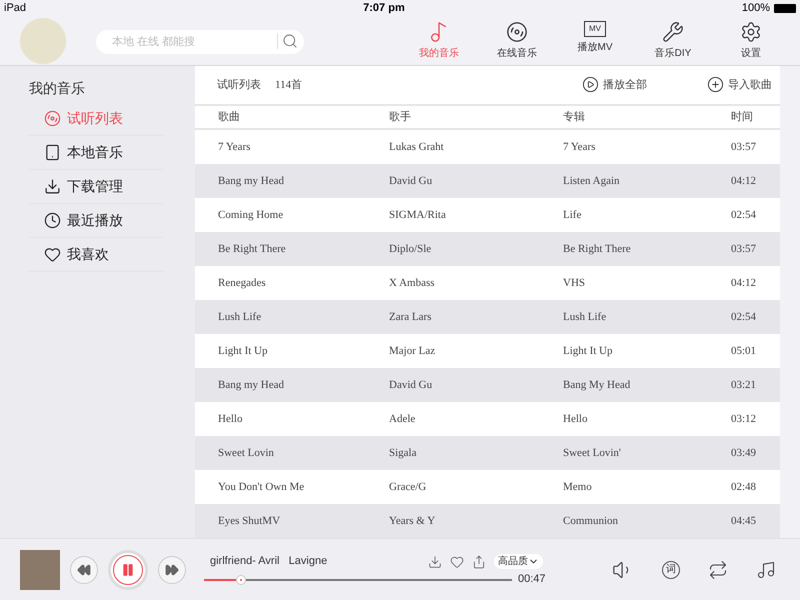 This screenshot has width=800, height=600. Describe the element at coordinates (487, 453) in the screenshot. I see `song-row: Sweet Lovin Sigala Sweet Lovin' 03:49` at that location.